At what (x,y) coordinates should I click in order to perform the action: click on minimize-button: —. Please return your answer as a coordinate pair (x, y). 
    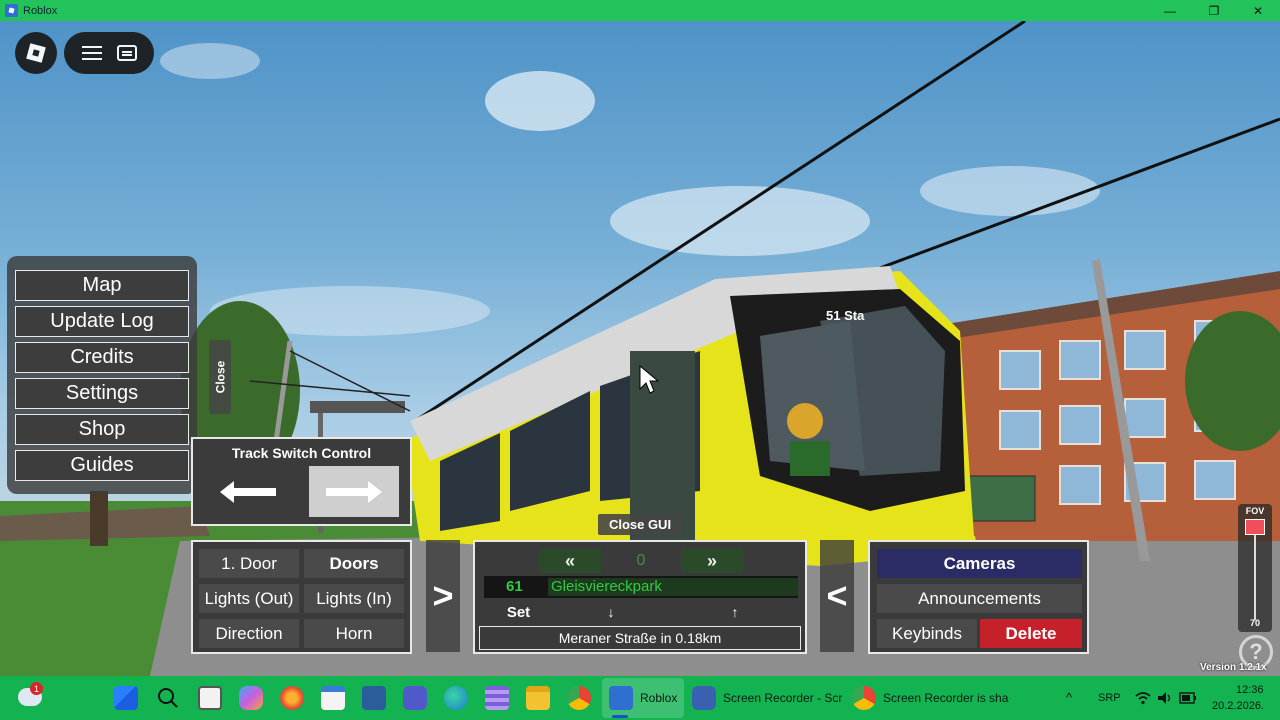
    Looking at the image, I should click on (1170, 10).